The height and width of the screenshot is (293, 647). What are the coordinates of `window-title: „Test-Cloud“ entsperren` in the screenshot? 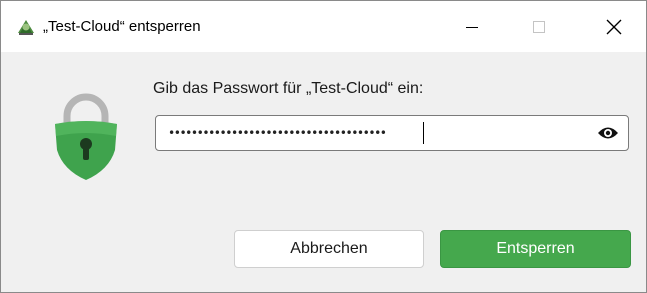 It's located at (122, 26).